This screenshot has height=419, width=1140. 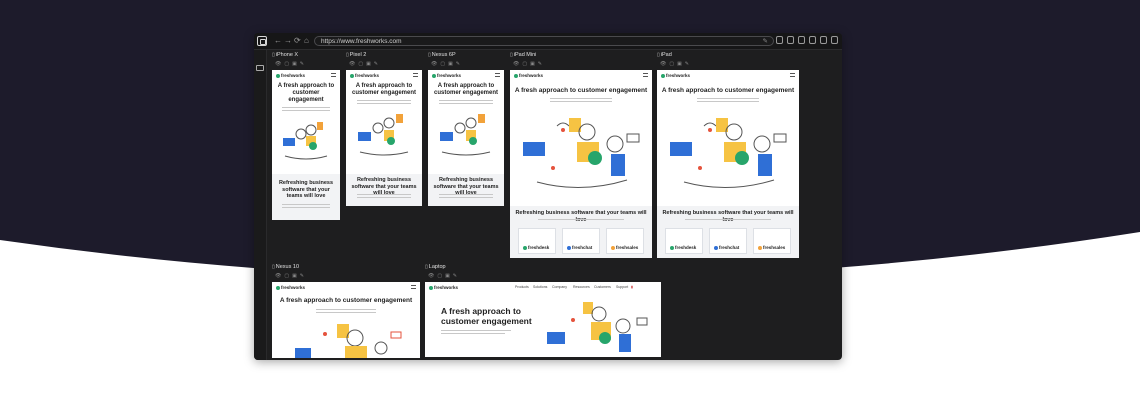 What do you see at coordinates (361, 41) in the screenshot?
I see `url-text: https://www.freshworks.com` at bounding box center [361, 41].